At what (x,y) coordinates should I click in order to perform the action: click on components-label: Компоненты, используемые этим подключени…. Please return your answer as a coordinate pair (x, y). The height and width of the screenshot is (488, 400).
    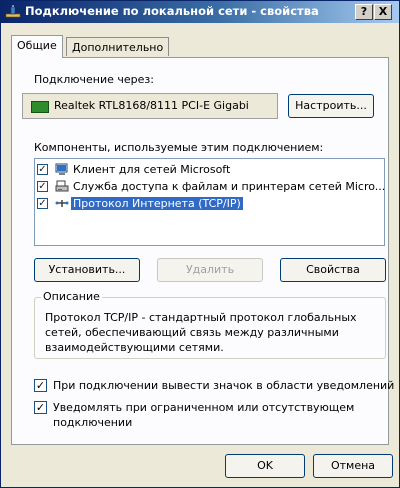
    Looking at the image, I should click on (179, 147).